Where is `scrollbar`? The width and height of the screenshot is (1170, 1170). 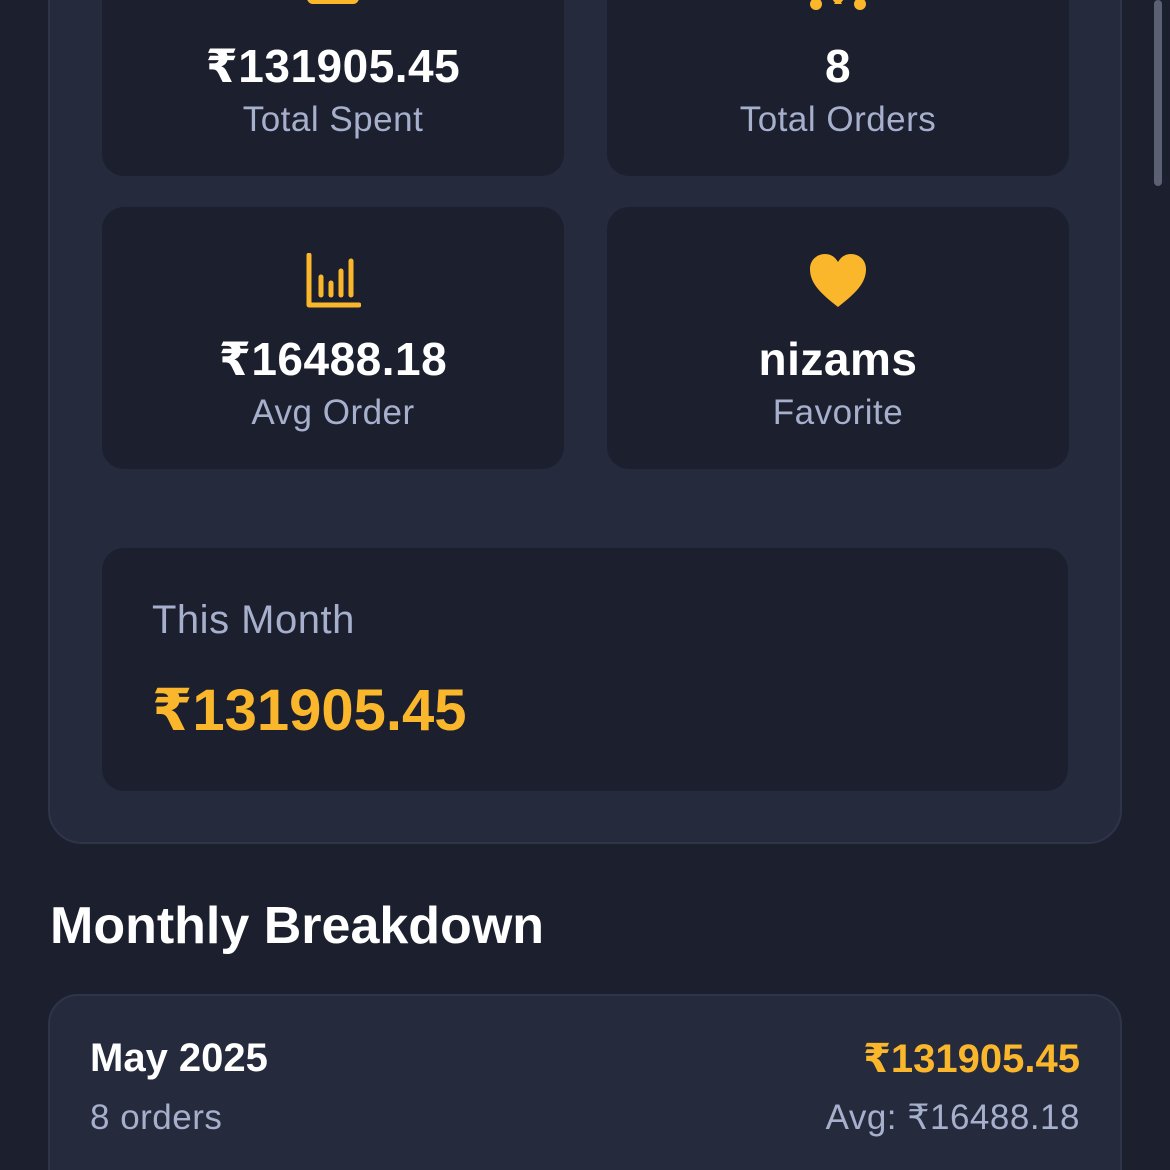
scrollbar is located at coordinates (1158, 93).